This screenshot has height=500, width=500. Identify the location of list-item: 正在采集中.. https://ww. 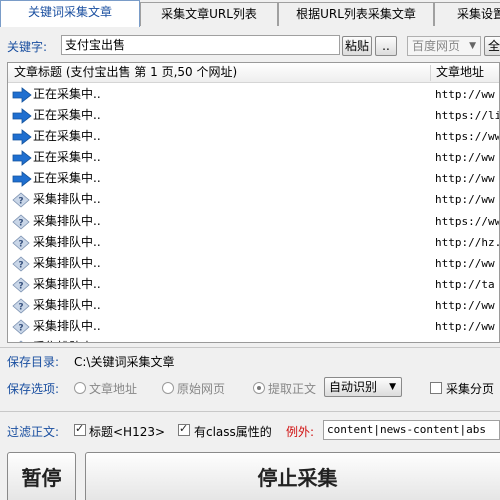
(253, 136).